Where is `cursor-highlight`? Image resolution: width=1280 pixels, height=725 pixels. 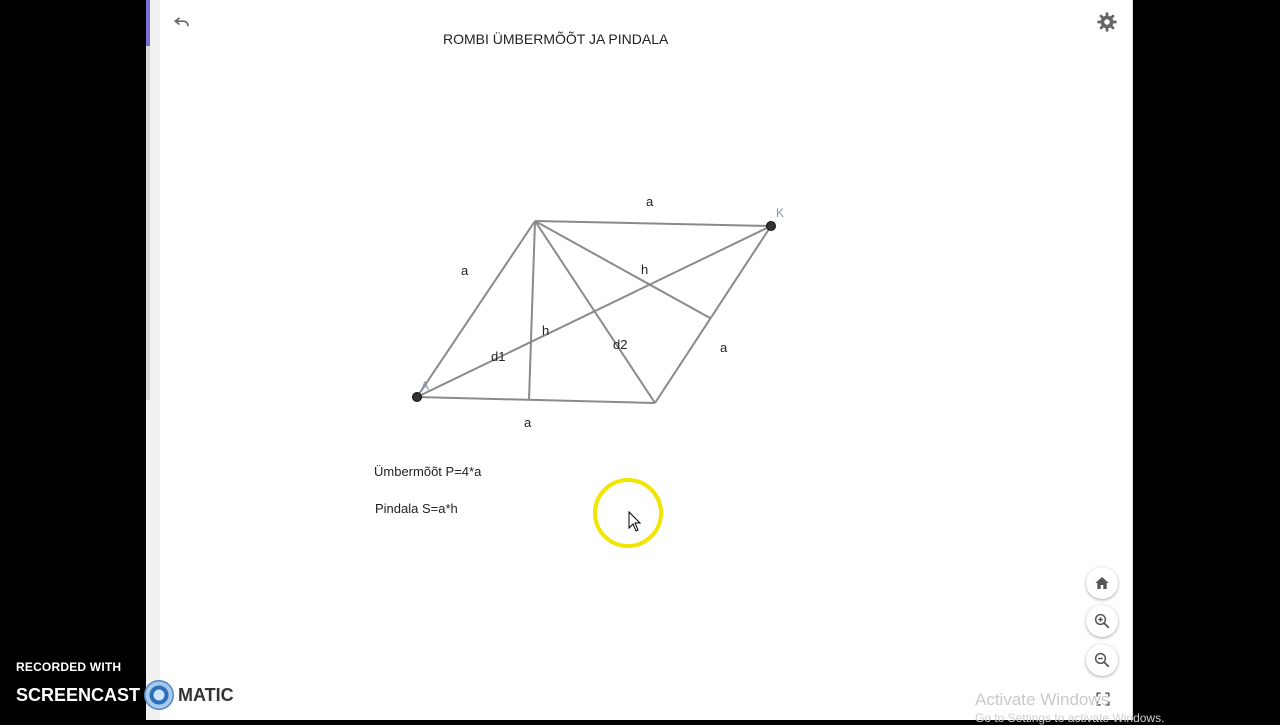 cursor-highlight is located at coordinates (628, 513).